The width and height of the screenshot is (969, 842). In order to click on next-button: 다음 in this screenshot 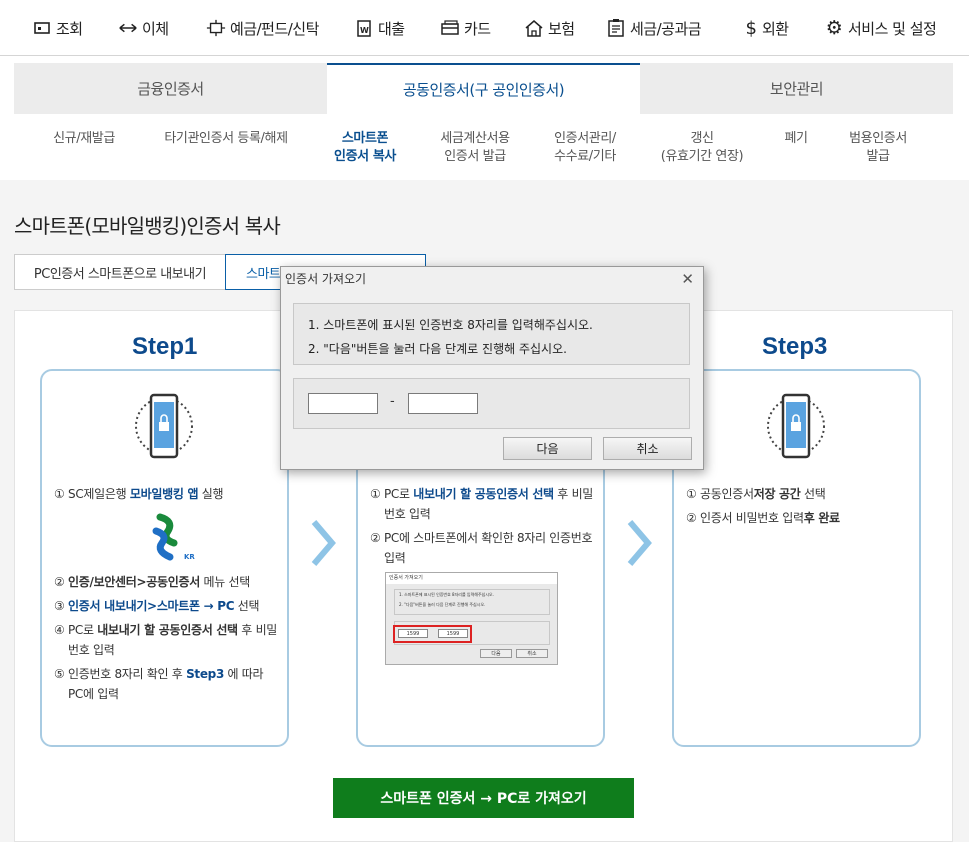, I will do `click(547, 448)`.